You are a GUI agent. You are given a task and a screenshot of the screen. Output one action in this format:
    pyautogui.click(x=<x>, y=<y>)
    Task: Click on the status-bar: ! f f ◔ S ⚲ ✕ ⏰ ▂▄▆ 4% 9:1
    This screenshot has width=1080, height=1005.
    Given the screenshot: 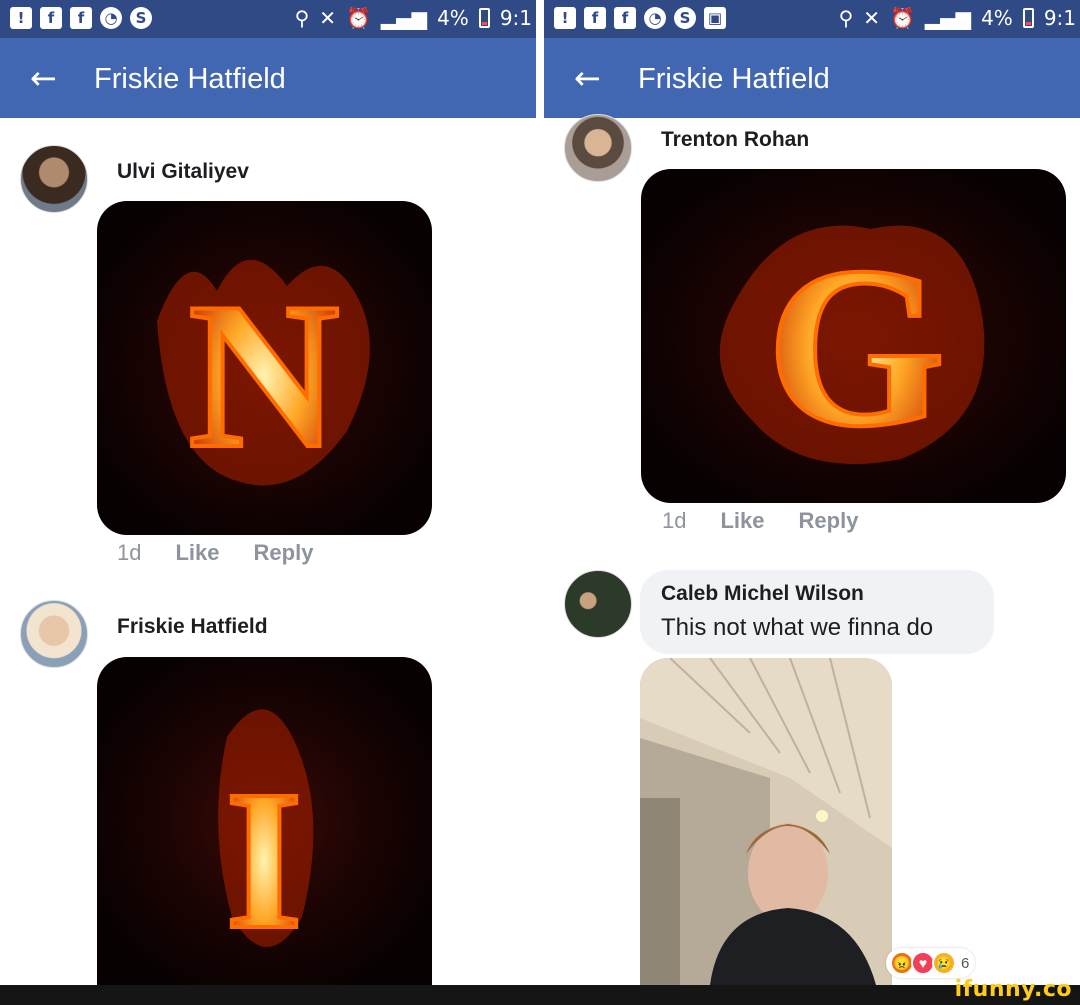 What is the action you would take?
    pyautogui.click(x=268, y=19)
    